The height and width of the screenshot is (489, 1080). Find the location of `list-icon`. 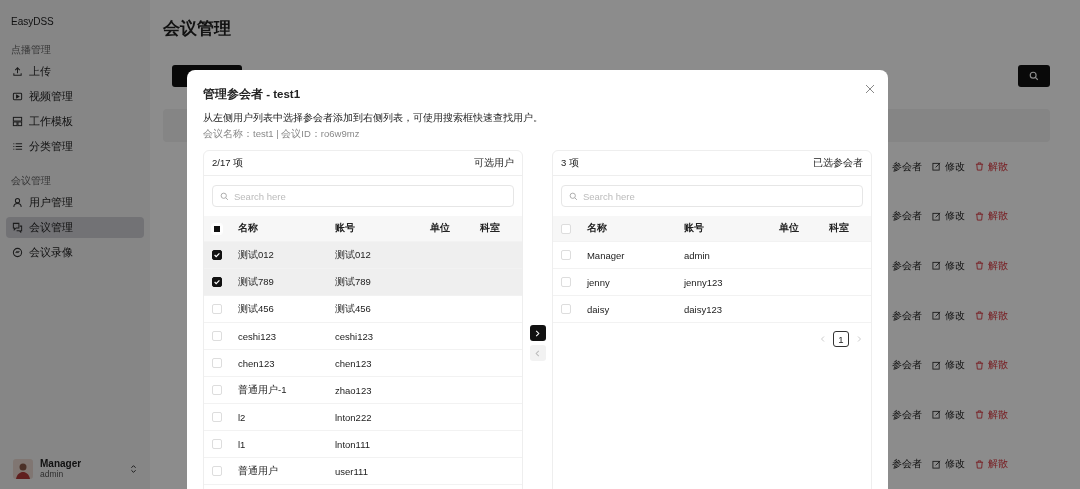

list-icon is located at coordinates (17, 146).